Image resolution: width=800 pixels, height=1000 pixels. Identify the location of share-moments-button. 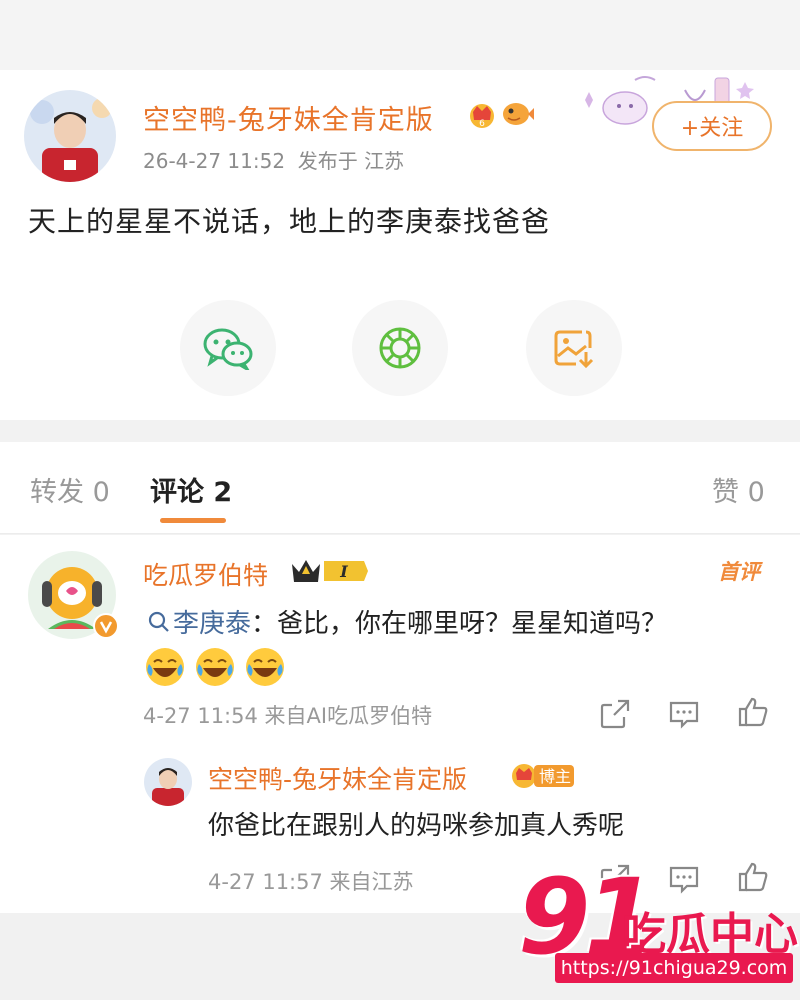
(400, 348).